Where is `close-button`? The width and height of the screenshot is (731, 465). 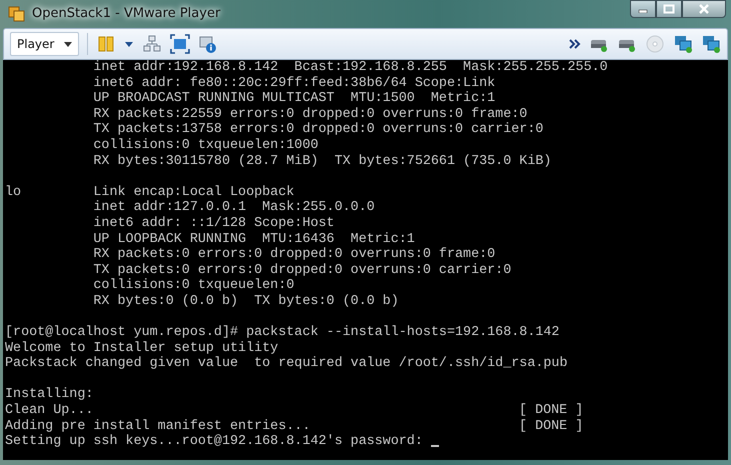 close-button is located at coordinates (704, 9).